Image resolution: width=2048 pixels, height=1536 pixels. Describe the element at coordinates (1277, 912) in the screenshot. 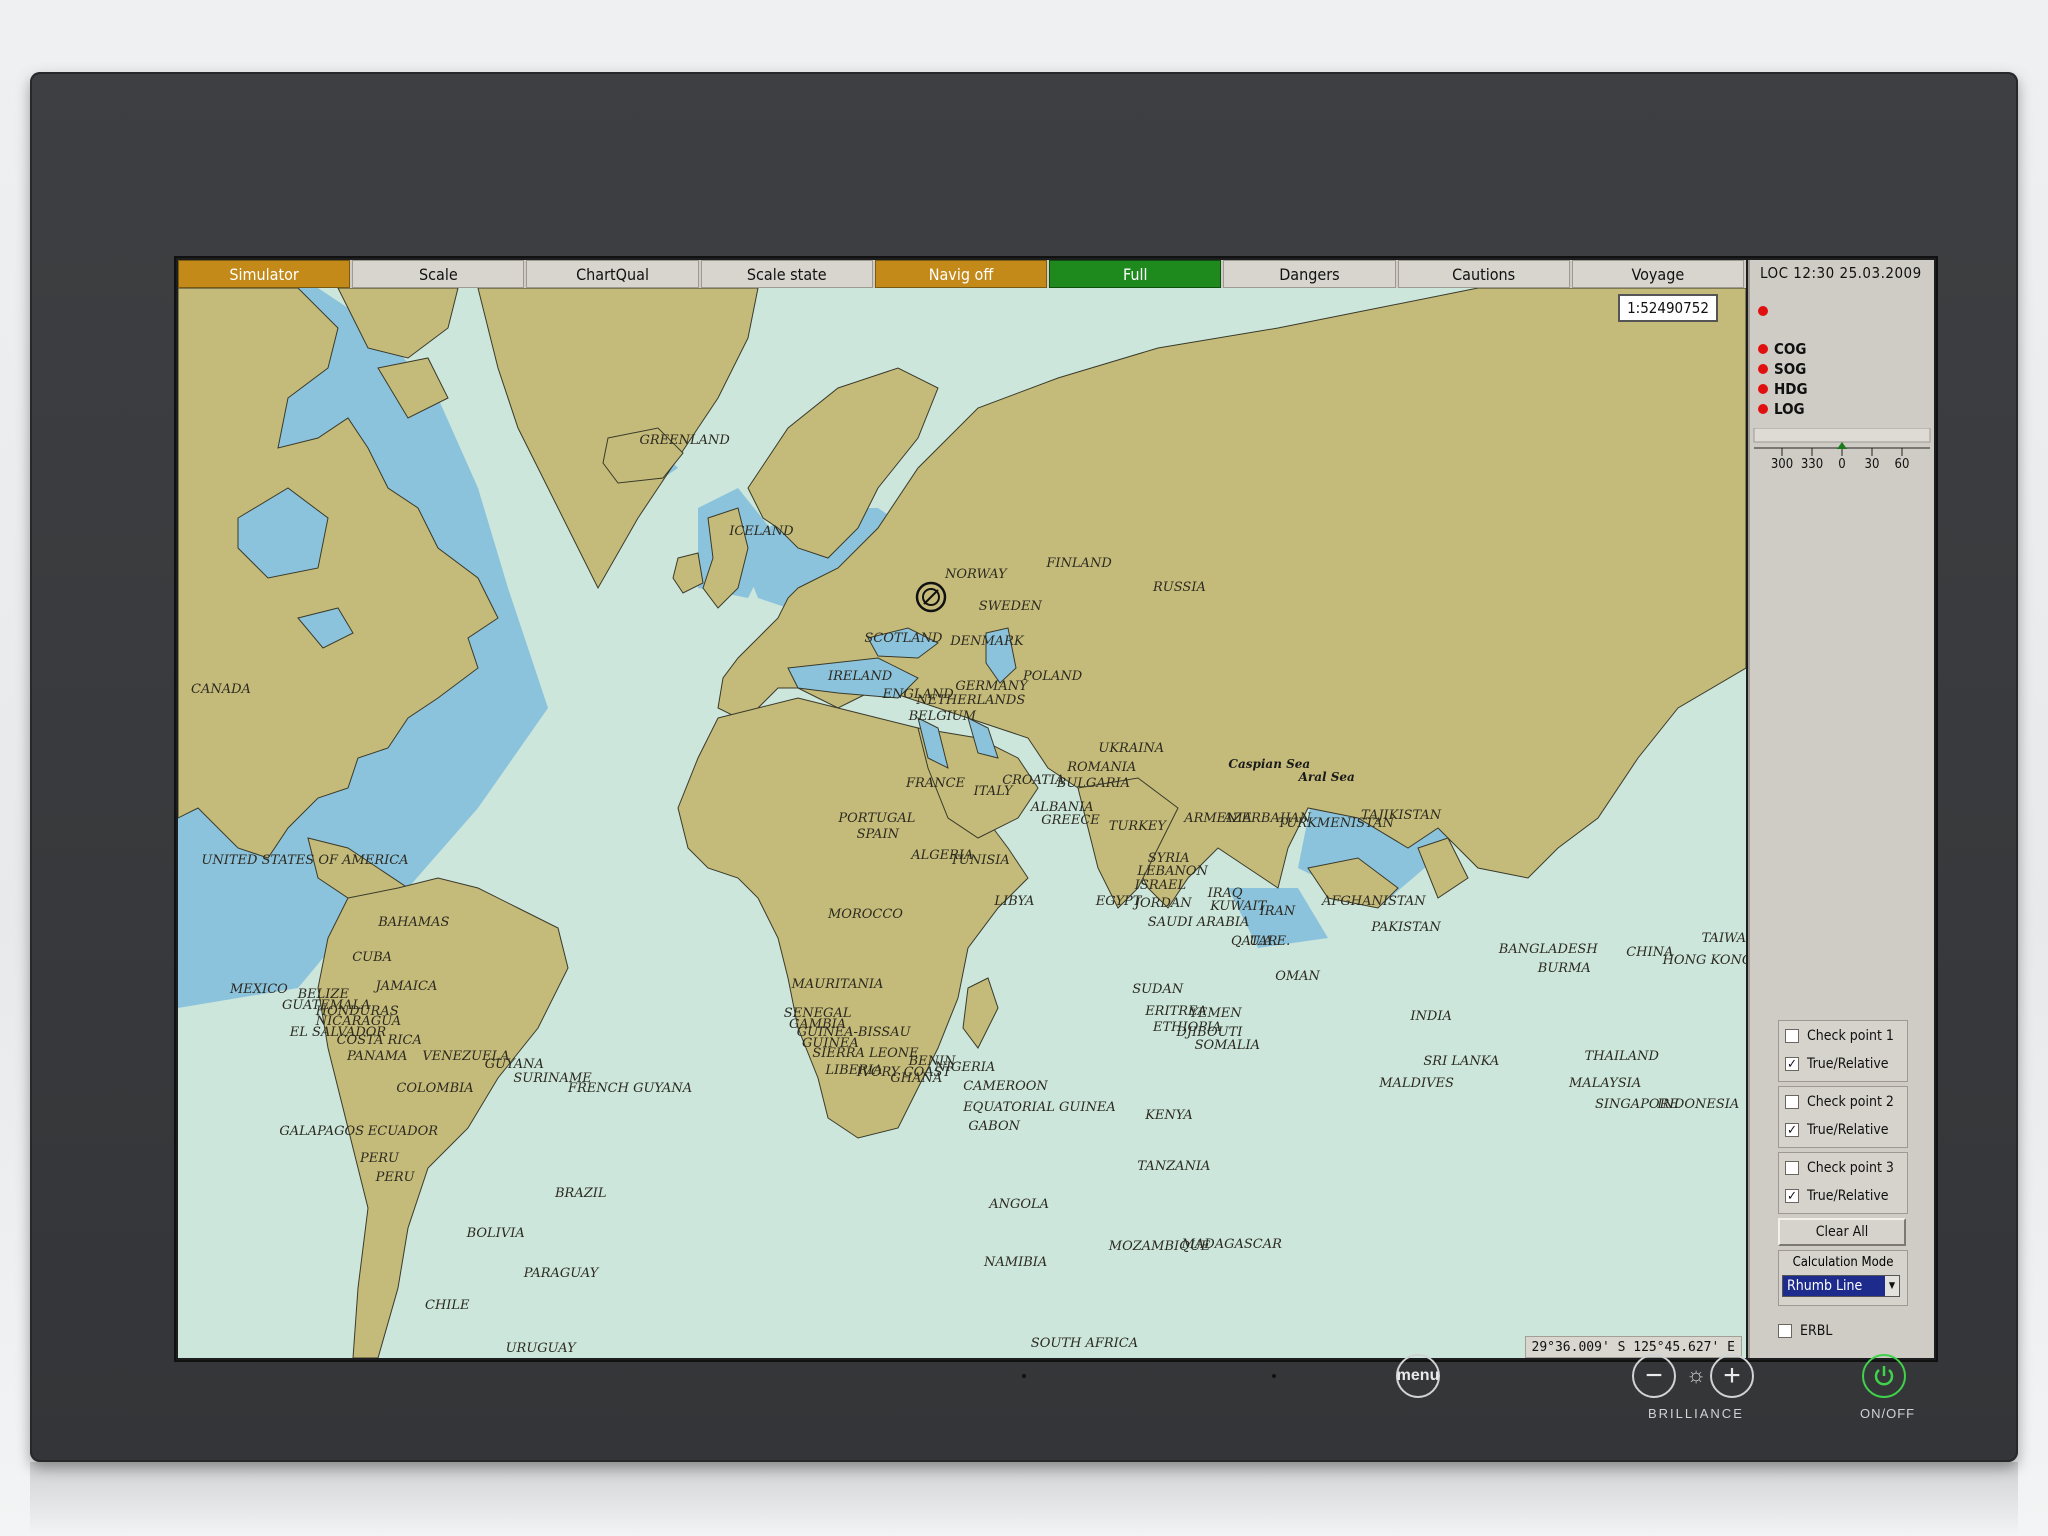

I see `place-label: IRAN` at that location.